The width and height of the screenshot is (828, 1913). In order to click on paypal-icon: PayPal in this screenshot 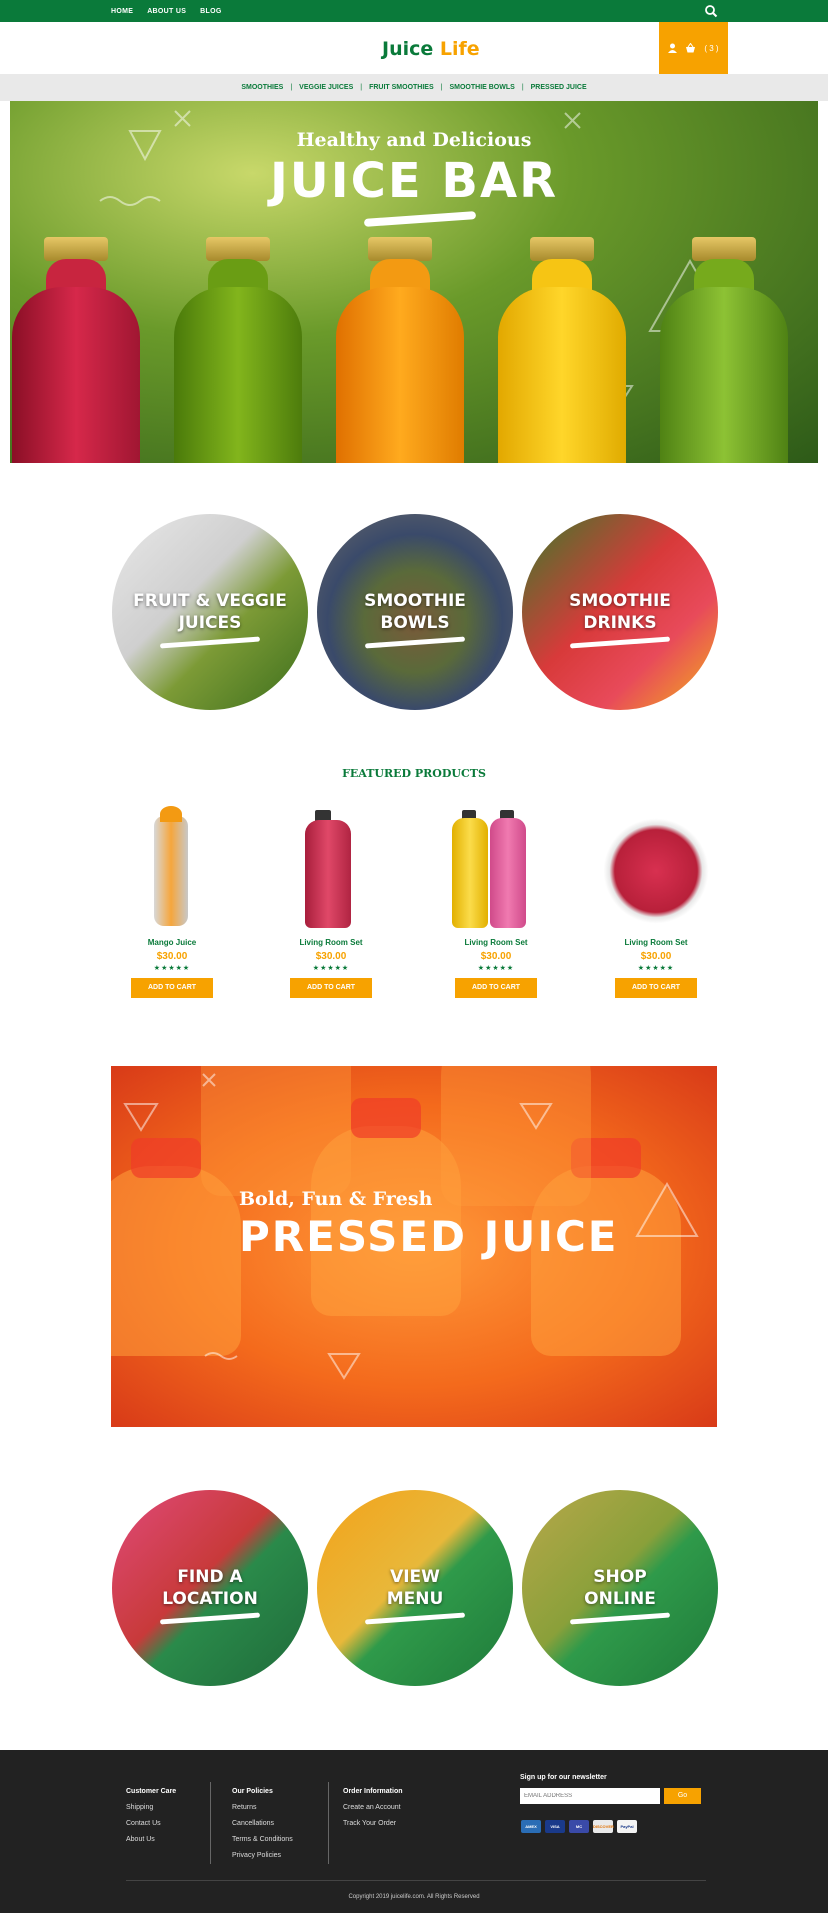, I will do `click(627, 1826)`.